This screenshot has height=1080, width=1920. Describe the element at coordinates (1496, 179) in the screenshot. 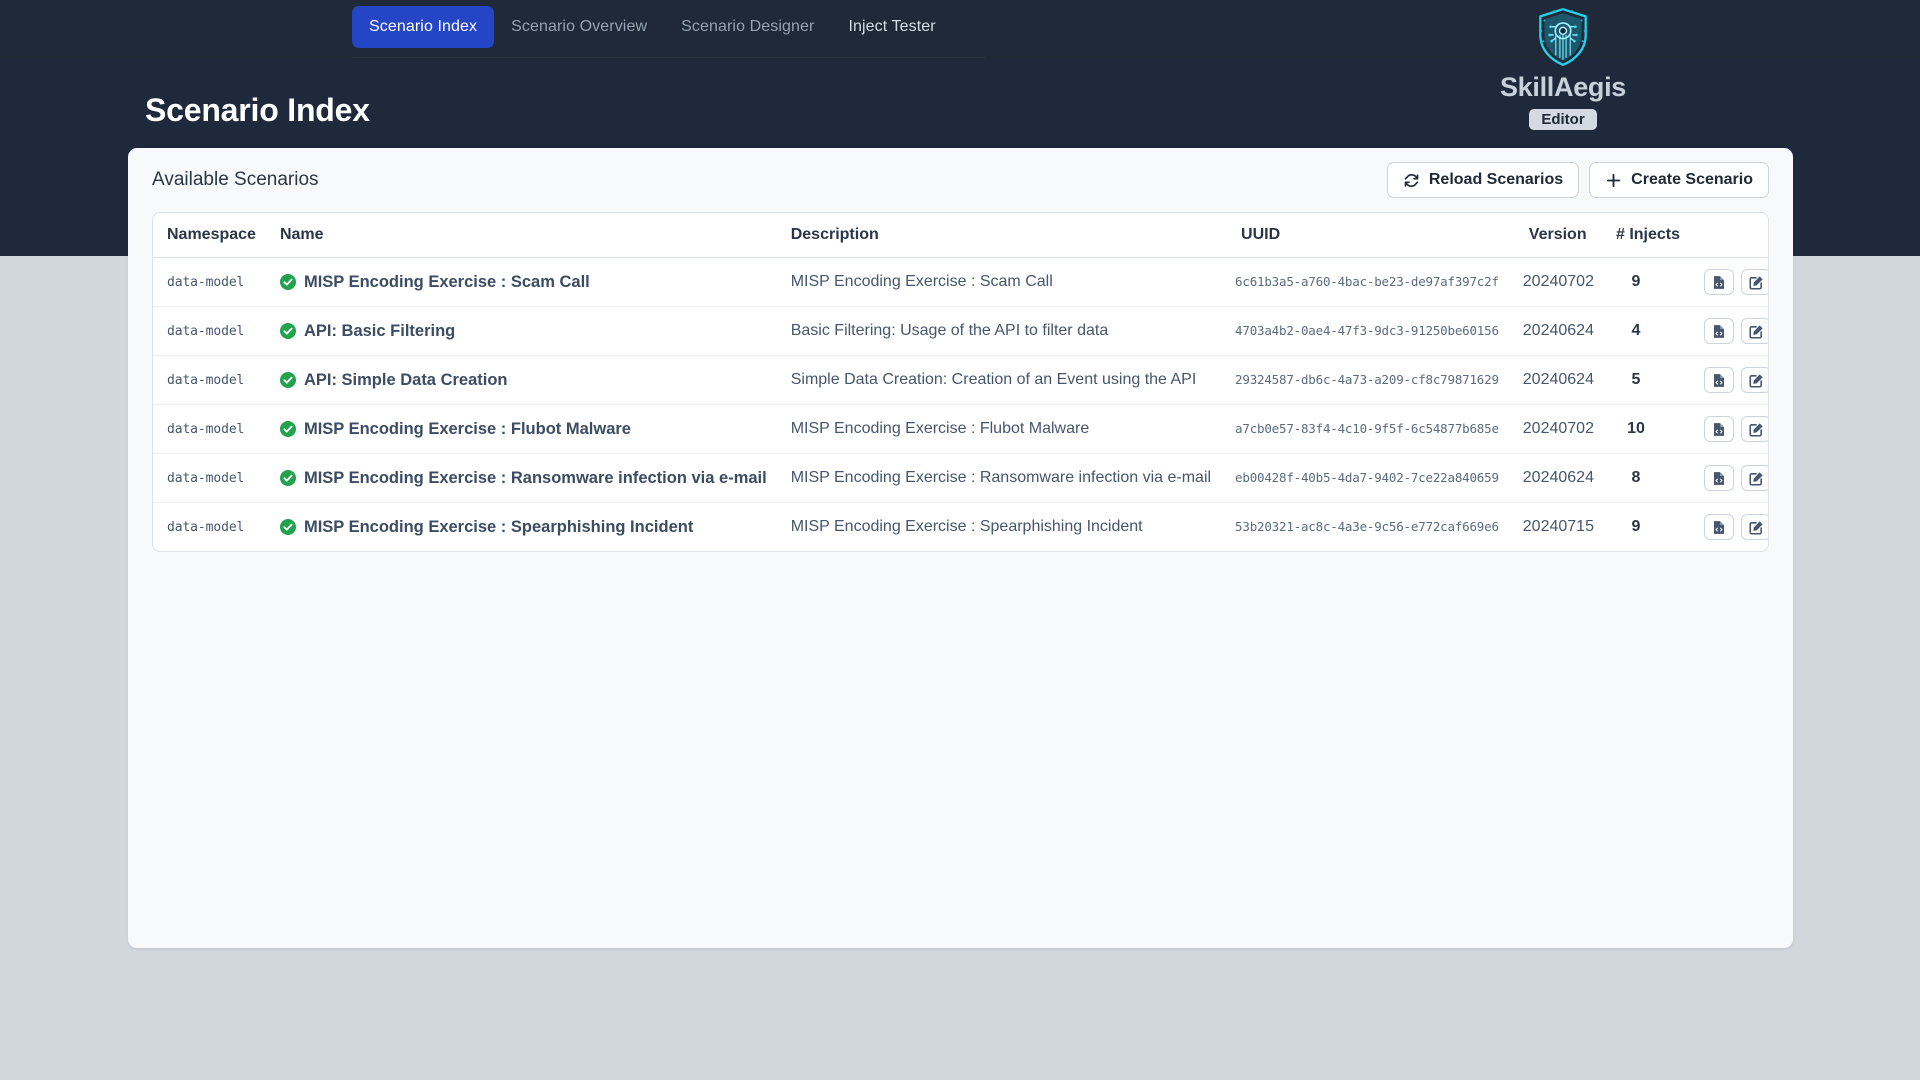

I see `reload-scenarios-label: Reload Scenarios` at that location.